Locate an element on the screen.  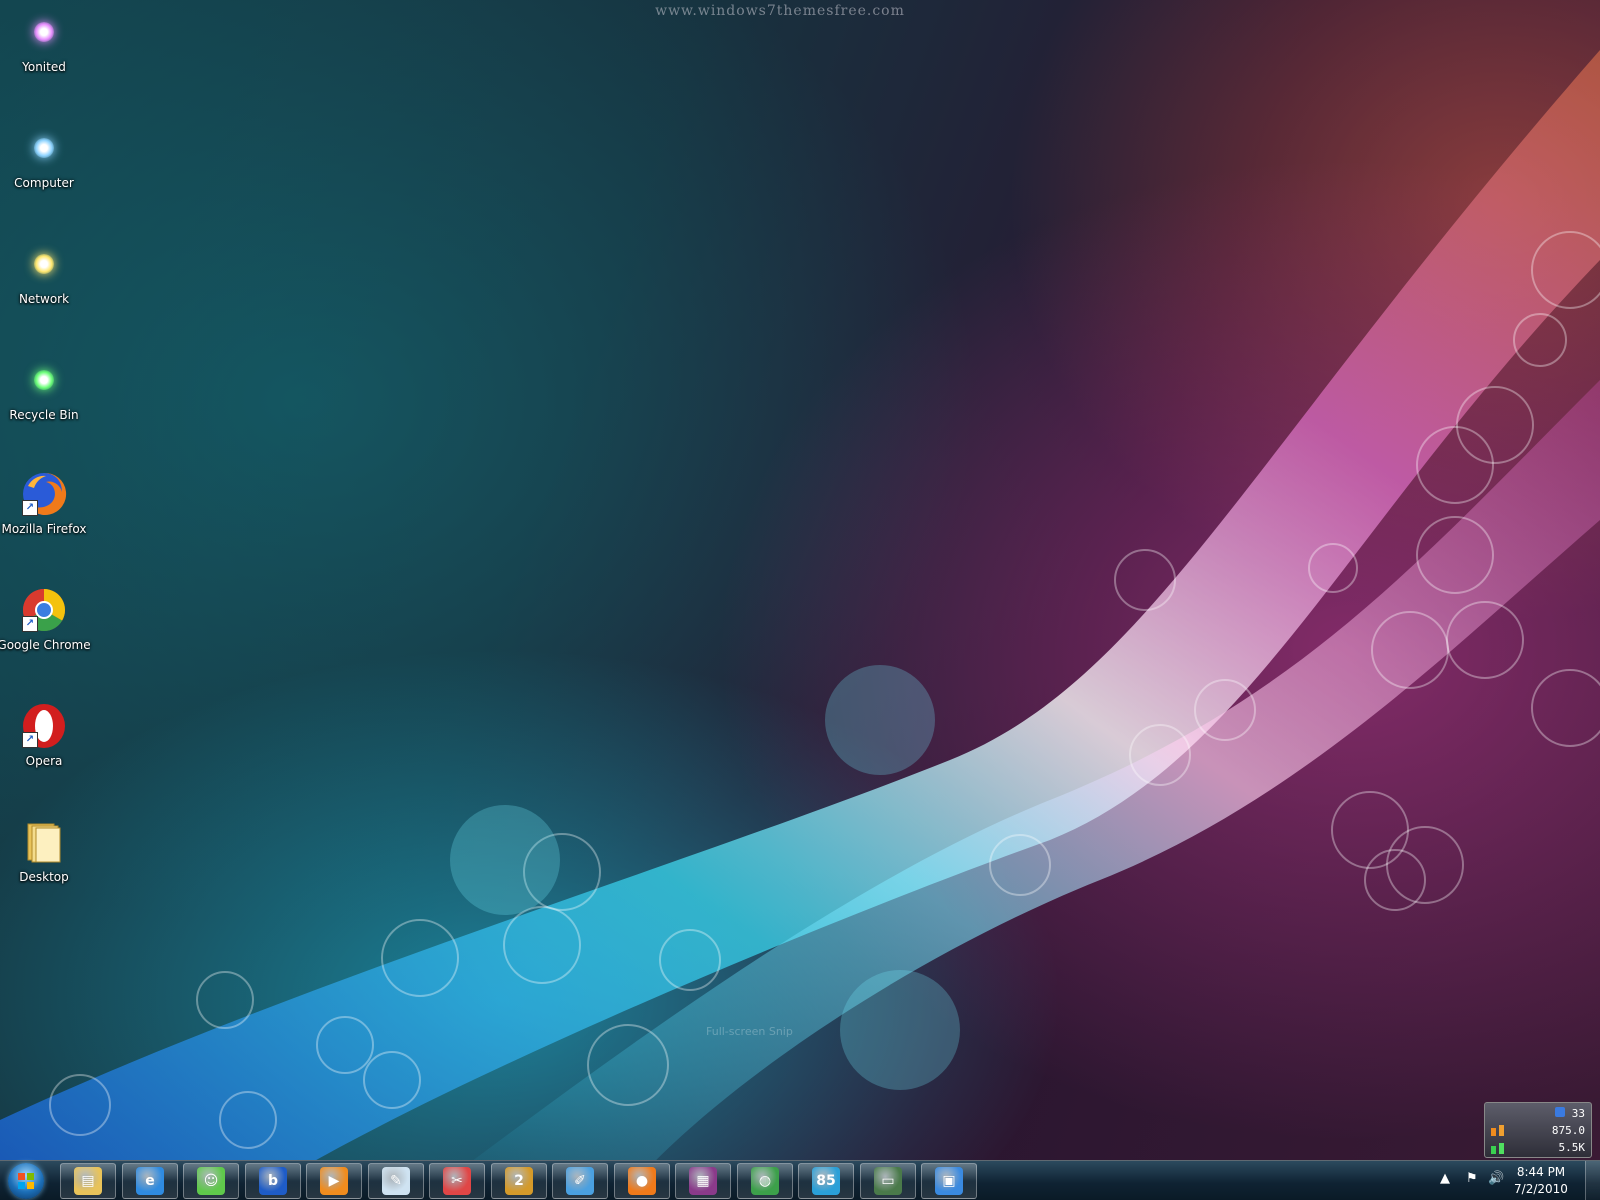
wallpaper-watermark: www.windows7themesfree.com is located at coordinates (780, 11).